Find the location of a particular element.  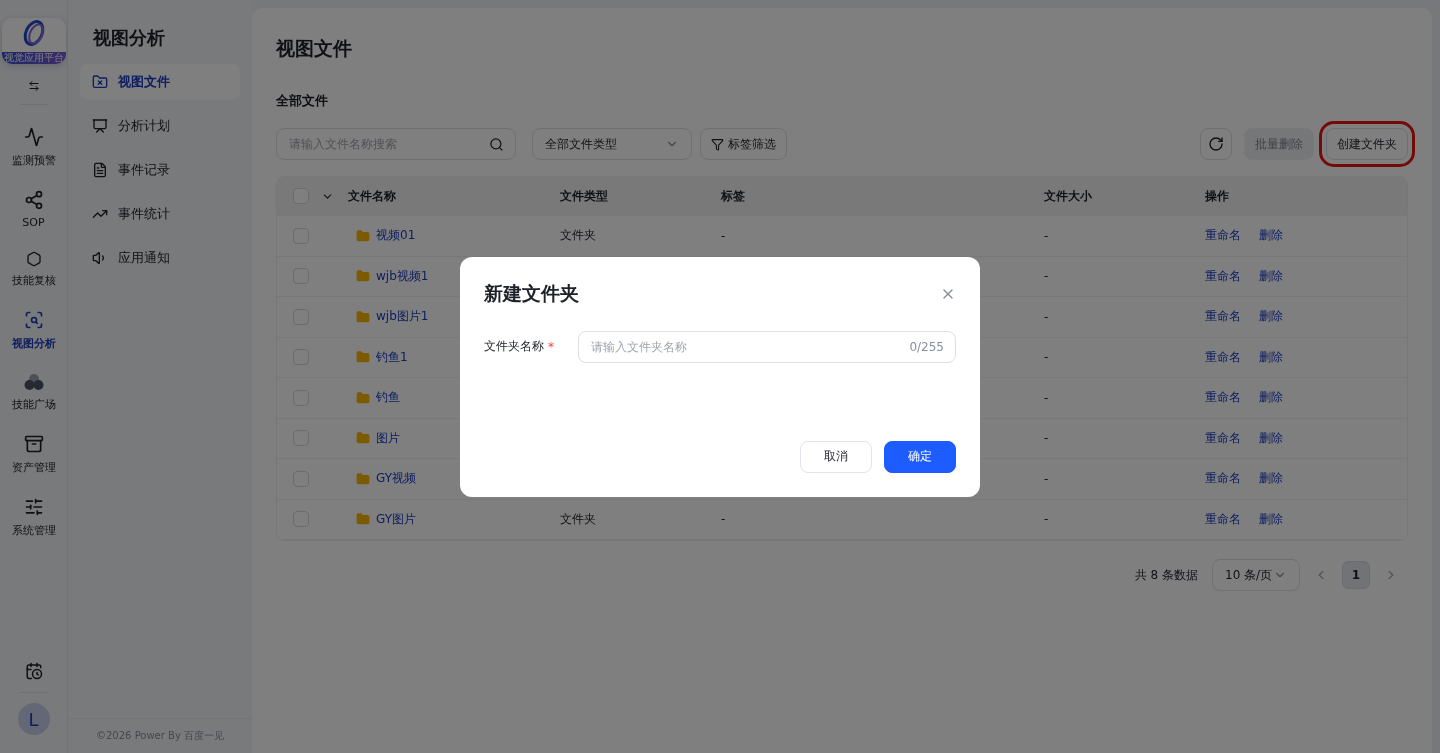

page-size-select: 10 条/页 is located at coordinates (1256, 575).